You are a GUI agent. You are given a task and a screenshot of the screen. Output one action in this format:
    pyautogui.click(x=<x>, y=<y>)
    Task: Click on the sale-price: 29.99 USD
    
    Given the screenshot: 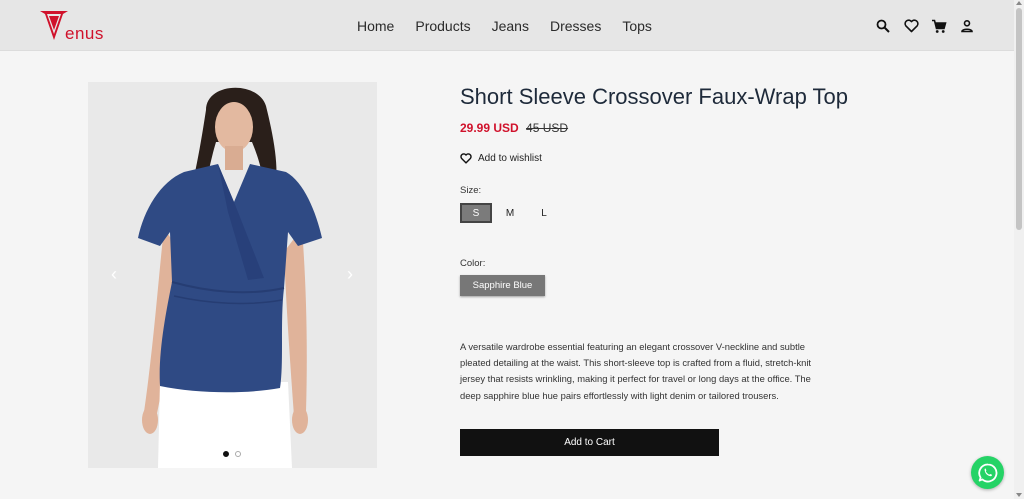 What is the action you would take?
    pyautogui.click(x=489, y=128)
    